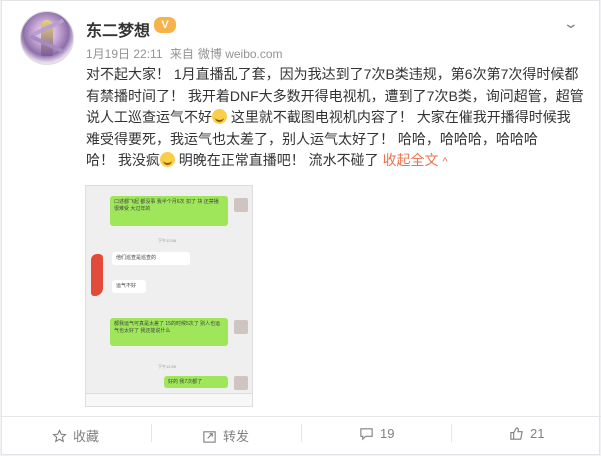  Describe the element at coordinates (129, 286) in the screenshot. I see `chat-bubble: 运气不好` at that location.